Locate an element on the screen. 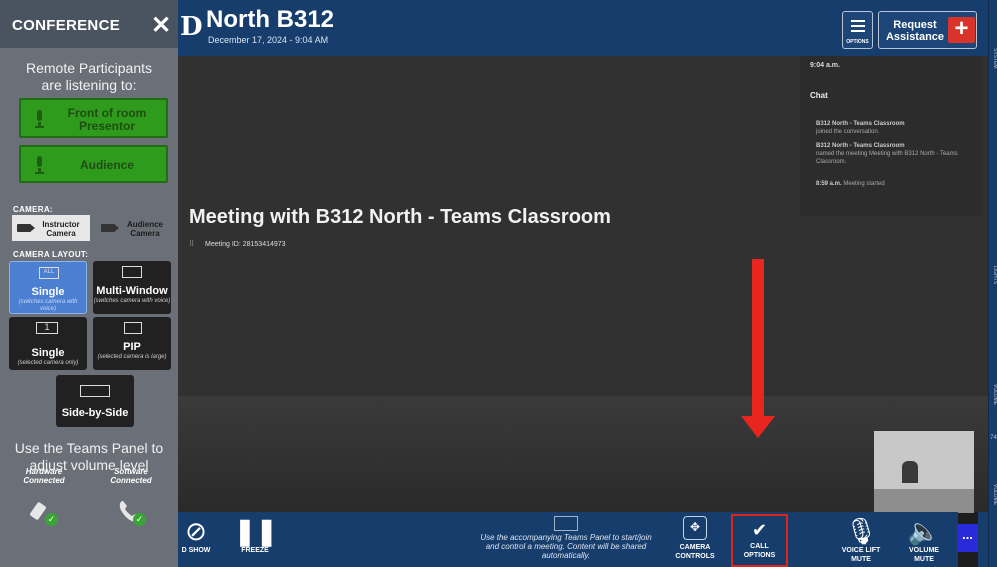 Image resolution: width=997 pixels, height=567 pixels. audience-camera-label: Audience Camera is located at coordinates (145, 229).